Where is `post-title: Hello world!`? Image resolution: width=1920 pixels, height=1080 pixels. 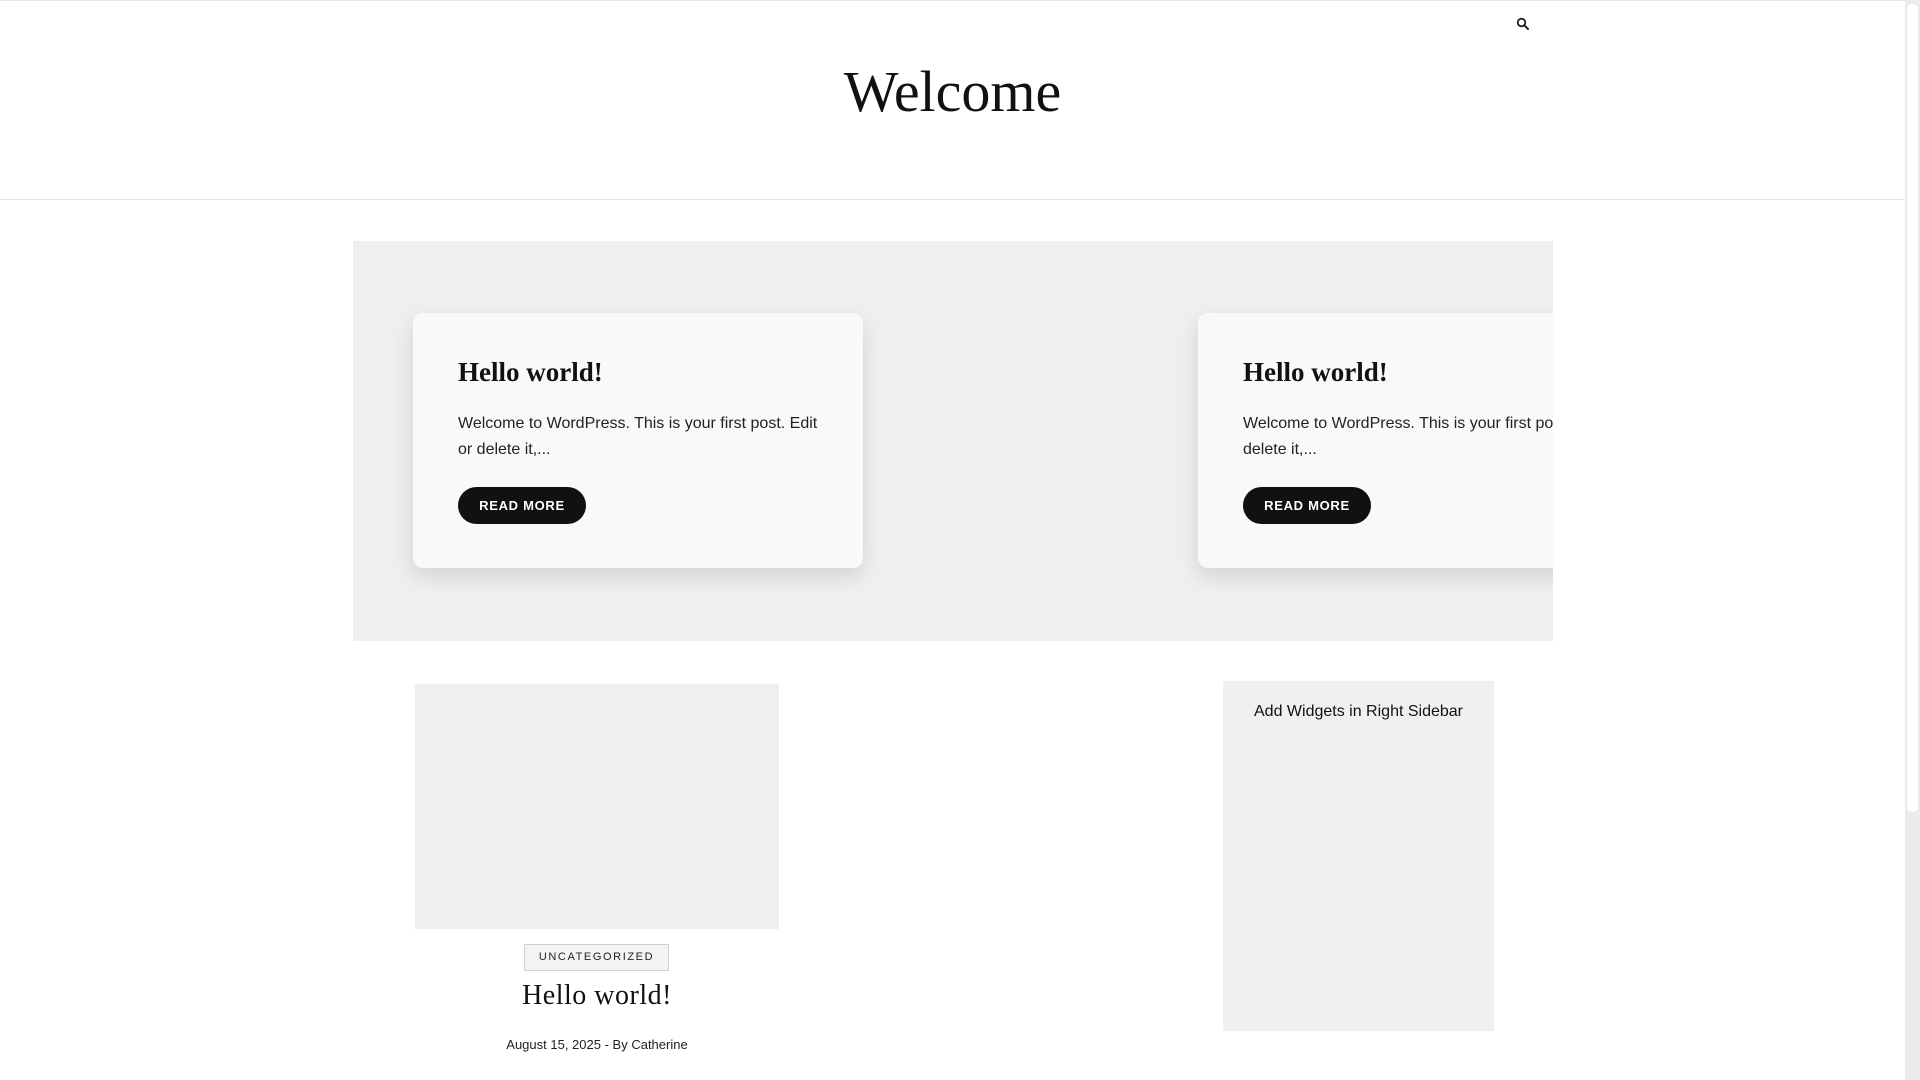
post-title: Hello world! is located at coordinates (597, 996).